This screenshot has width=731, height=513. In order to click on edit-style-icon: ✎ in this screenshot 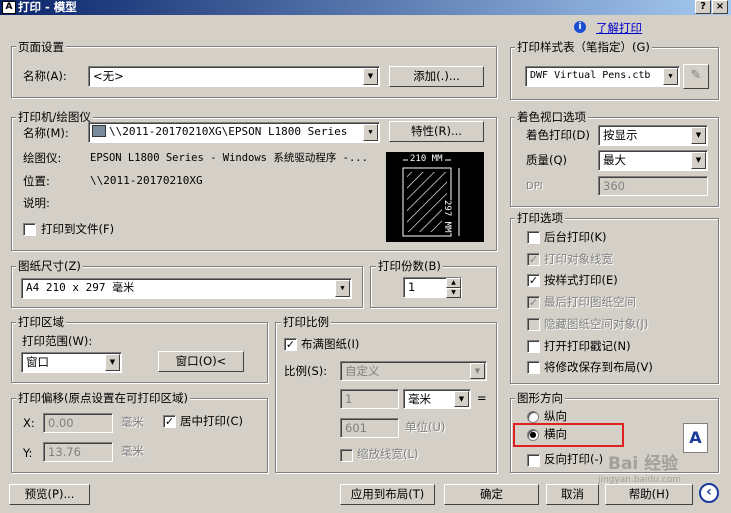, I will do `click(696, 76)`.